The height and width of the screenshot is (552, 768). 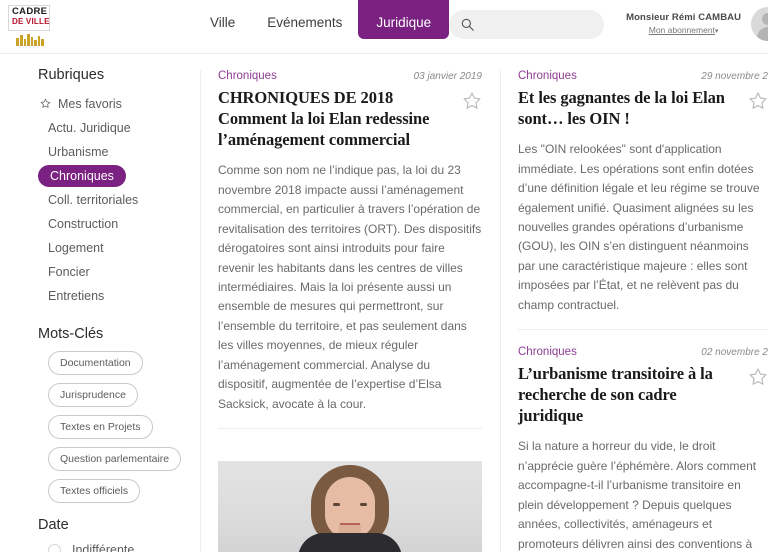 What do you see at coordinates (100, 128) in the screenshot?
I see `sidebar-item-actu-juridique: Actu. Juridique` at bounding box center [100, 128].